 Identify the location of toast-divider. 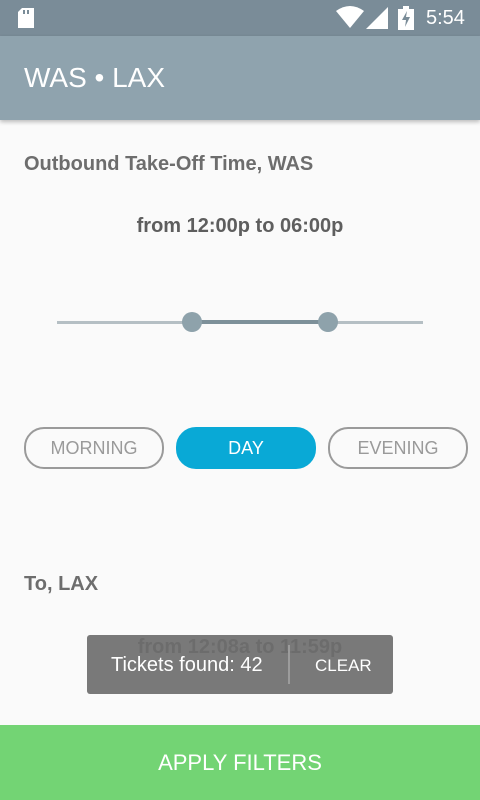
(289, 664).